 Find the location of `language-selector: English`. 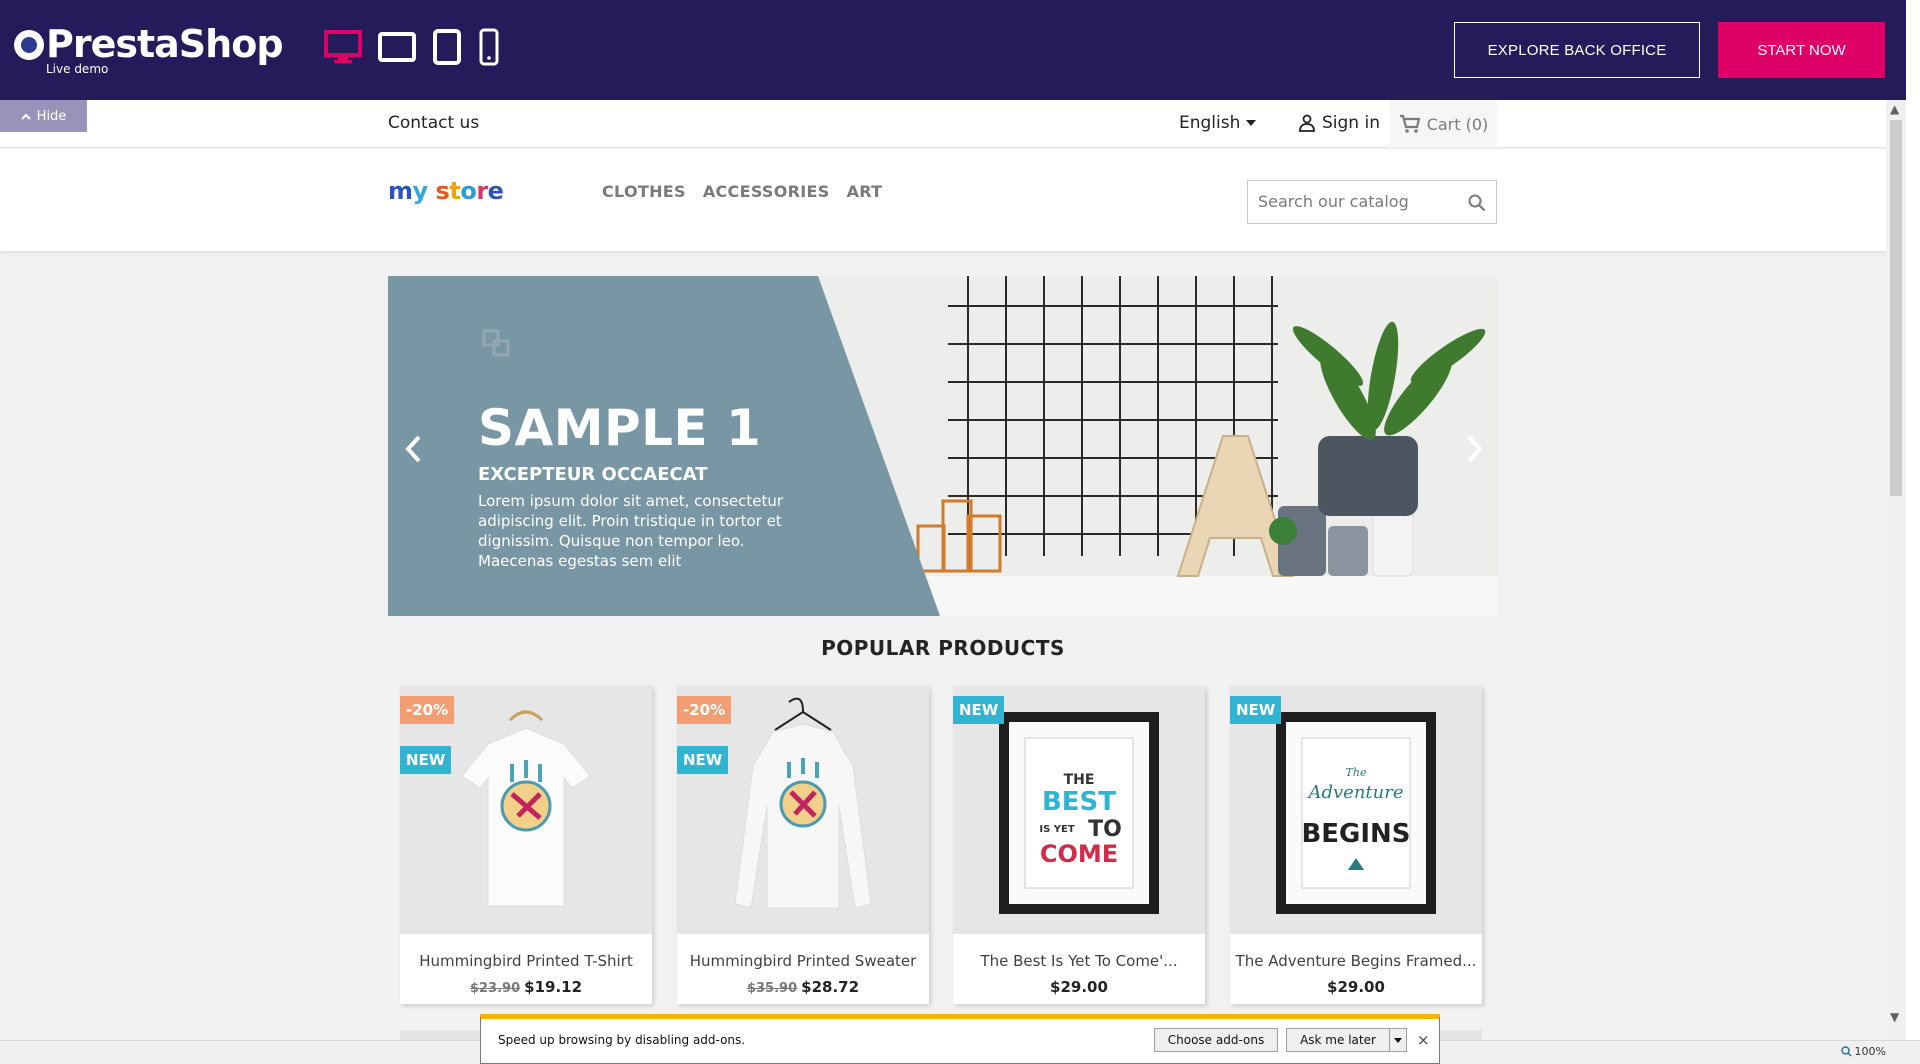

language-selector: English is located at coordinates (1218, 123).